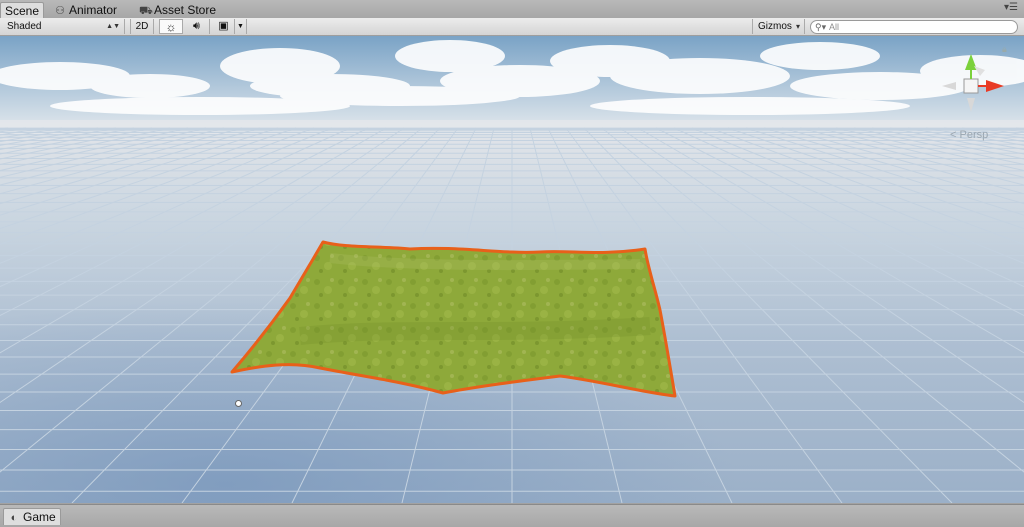  What do you see at coordinates (775, 26) in the screenshot?
I see `gizmos-label: Gizmos` at bounding box center [775, 26].